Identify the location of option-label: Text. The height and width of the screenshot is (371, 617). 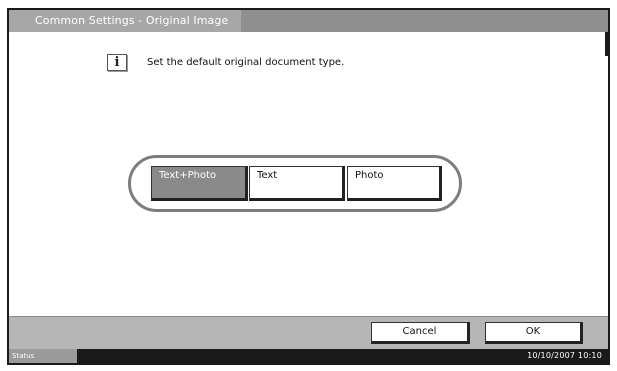
(267, 175).